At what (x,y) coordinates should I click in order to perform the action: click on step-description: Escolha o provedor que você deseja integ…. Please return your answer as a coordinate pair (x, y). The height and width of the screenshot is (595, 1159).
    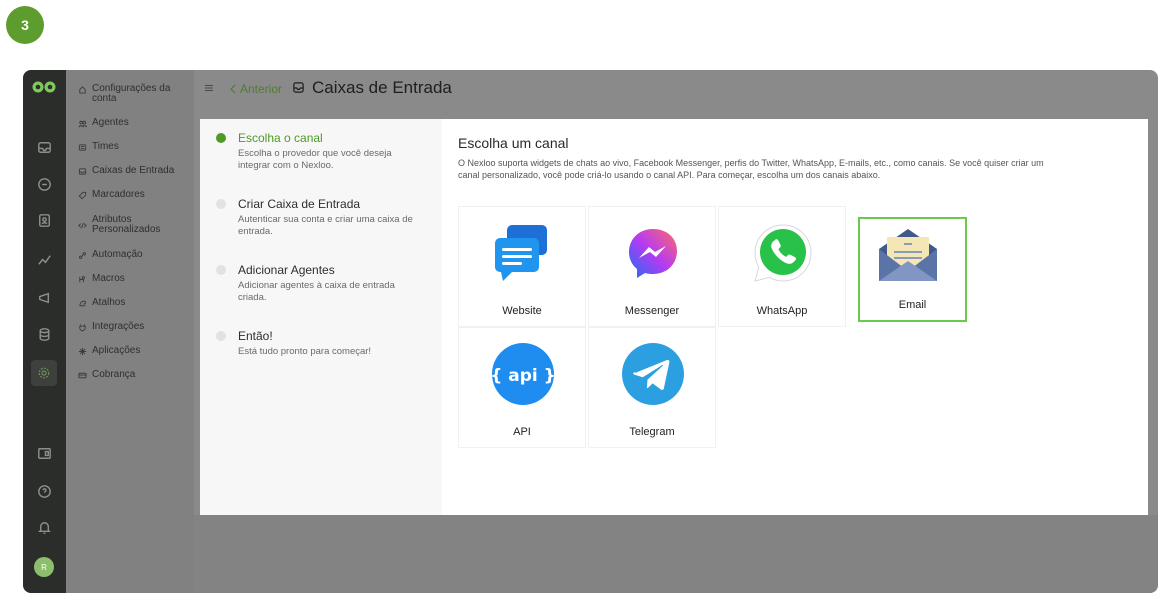
    Looking at the image, I should click on (315, 159).